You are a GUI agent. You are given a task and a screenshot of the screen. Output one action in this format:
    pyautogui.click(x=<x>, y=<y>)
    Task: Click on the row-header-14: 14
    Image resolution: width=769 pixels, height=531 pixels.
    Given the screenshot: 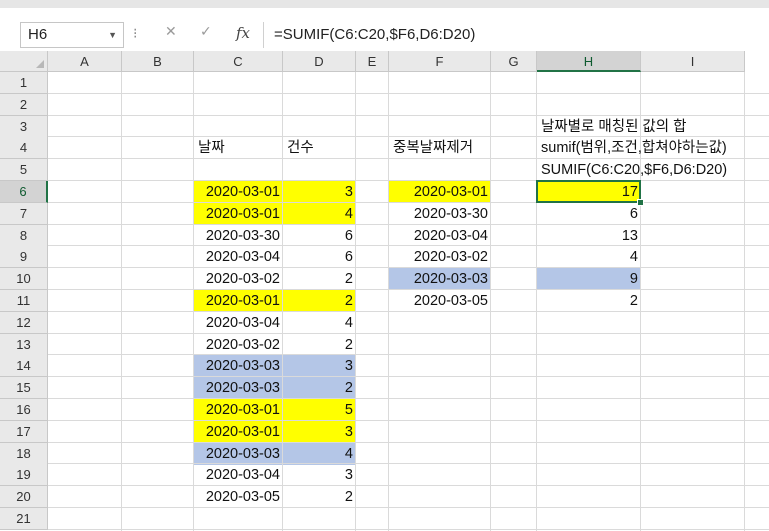 What is the action you would take?
    pyautogui.click(x=24, y=366)
    